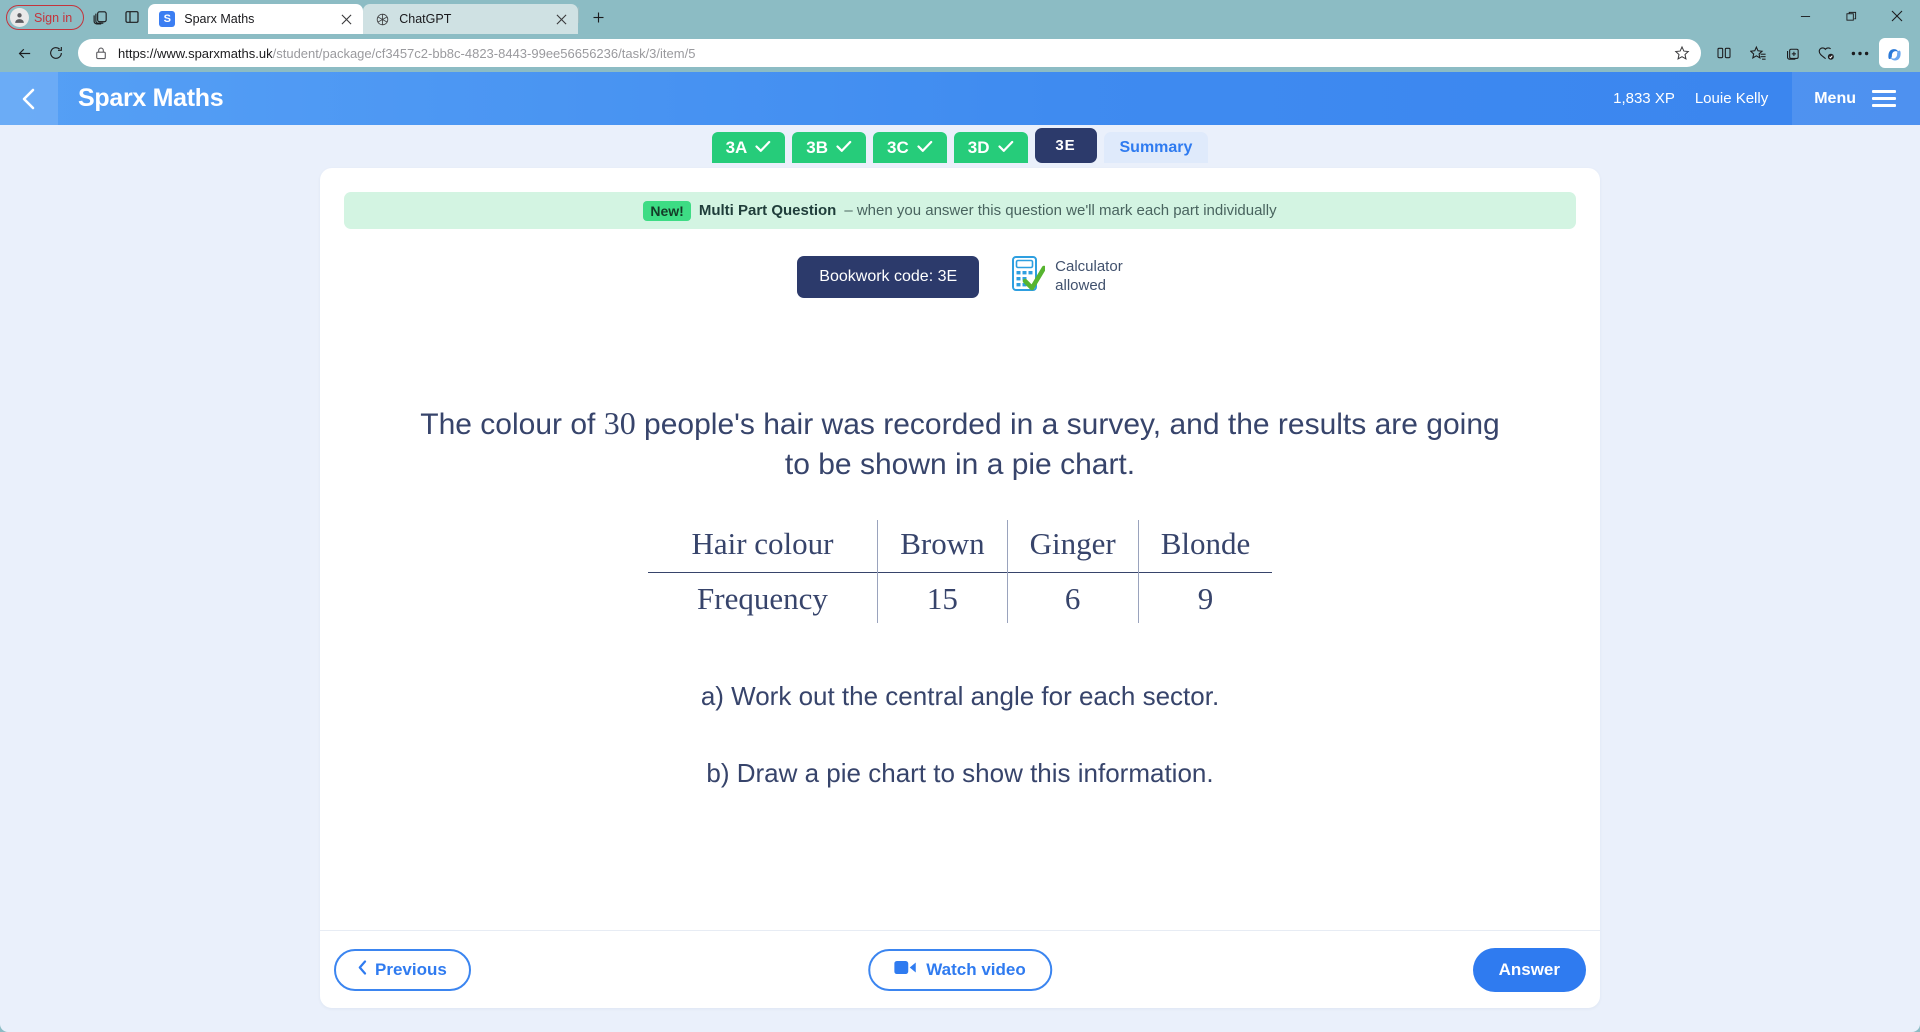 The height and width of the screenshot is (1032, 1920). I want to click on menu-button: Menu, so click(1856, 98).